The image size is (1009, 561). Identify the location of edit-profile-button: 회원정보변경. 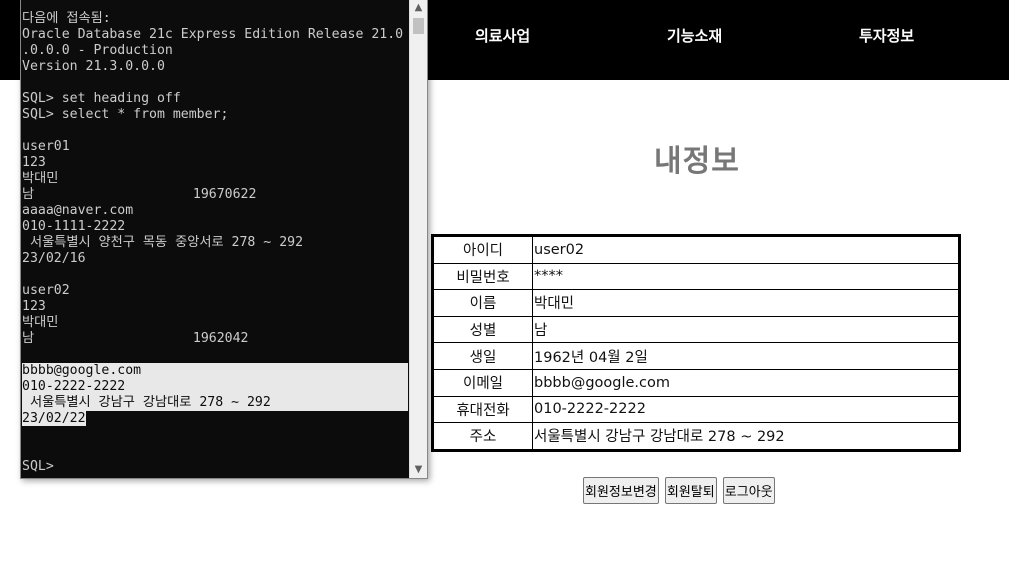
(621, 490).